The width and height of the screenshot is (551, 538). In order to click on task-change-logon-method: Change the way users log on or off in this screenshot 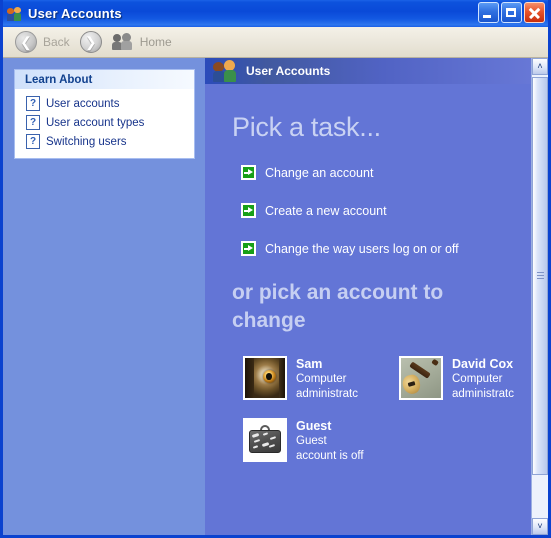, I will do `click(394, 248)`.